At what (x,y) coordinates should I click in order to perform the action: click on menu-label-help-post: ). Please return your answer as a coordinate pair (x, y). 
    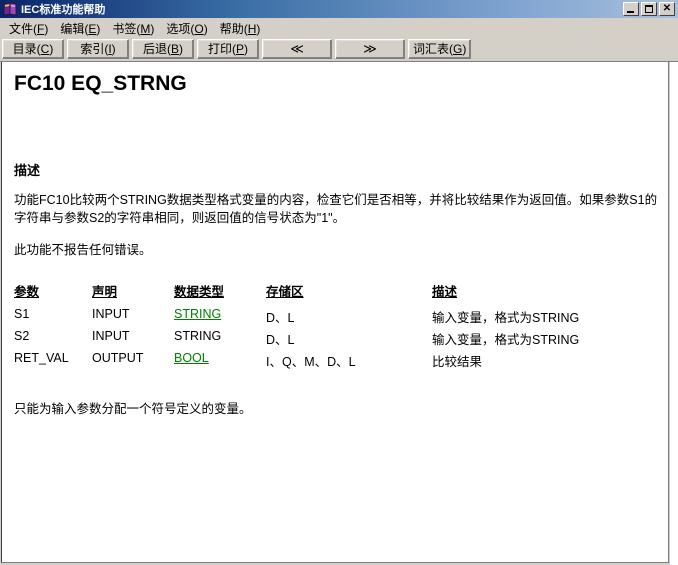
    Looking at the image, I should click on (258, 28).